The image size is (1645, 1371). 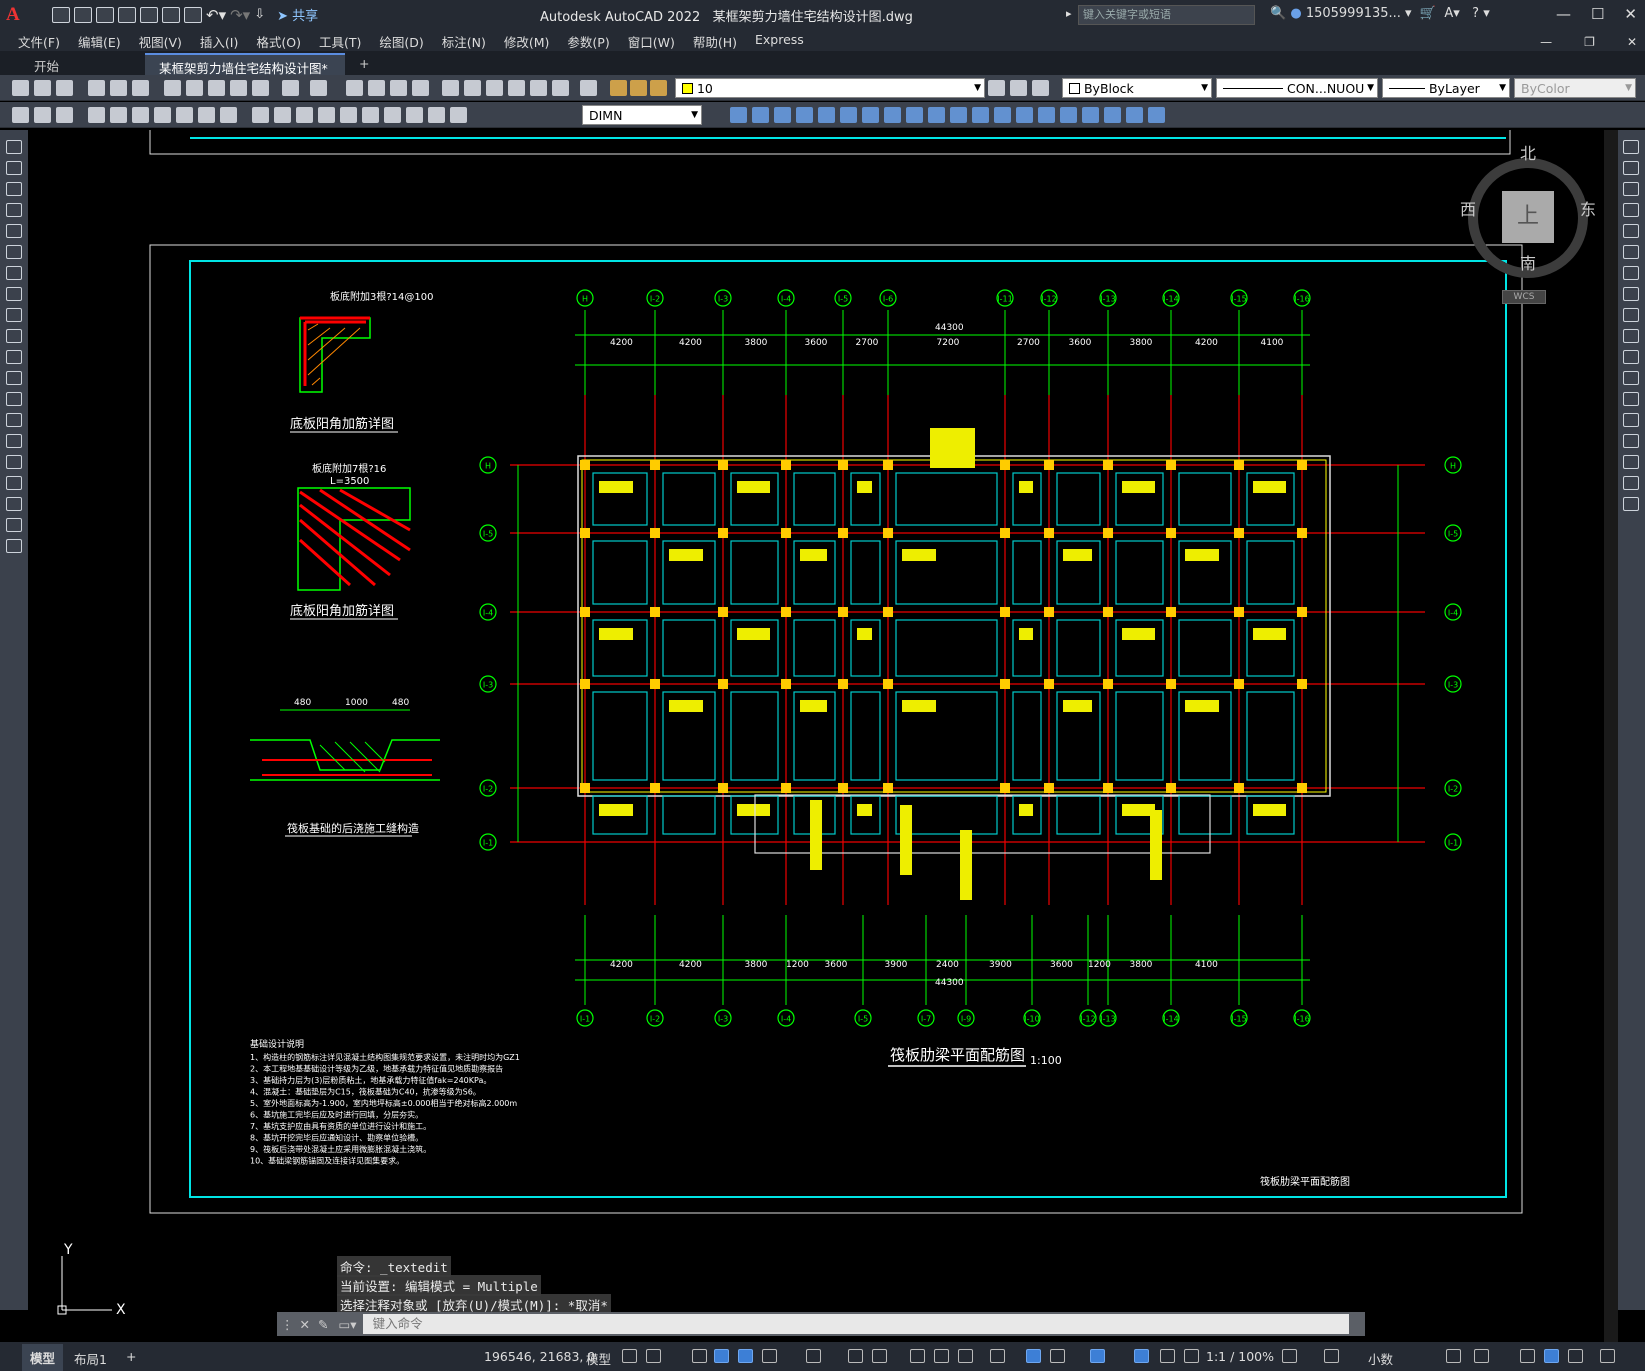 What do you see at coordinates (941, 1356) in the screenshot?
I see `transparency-icon` at bounding box center [941, 1356].